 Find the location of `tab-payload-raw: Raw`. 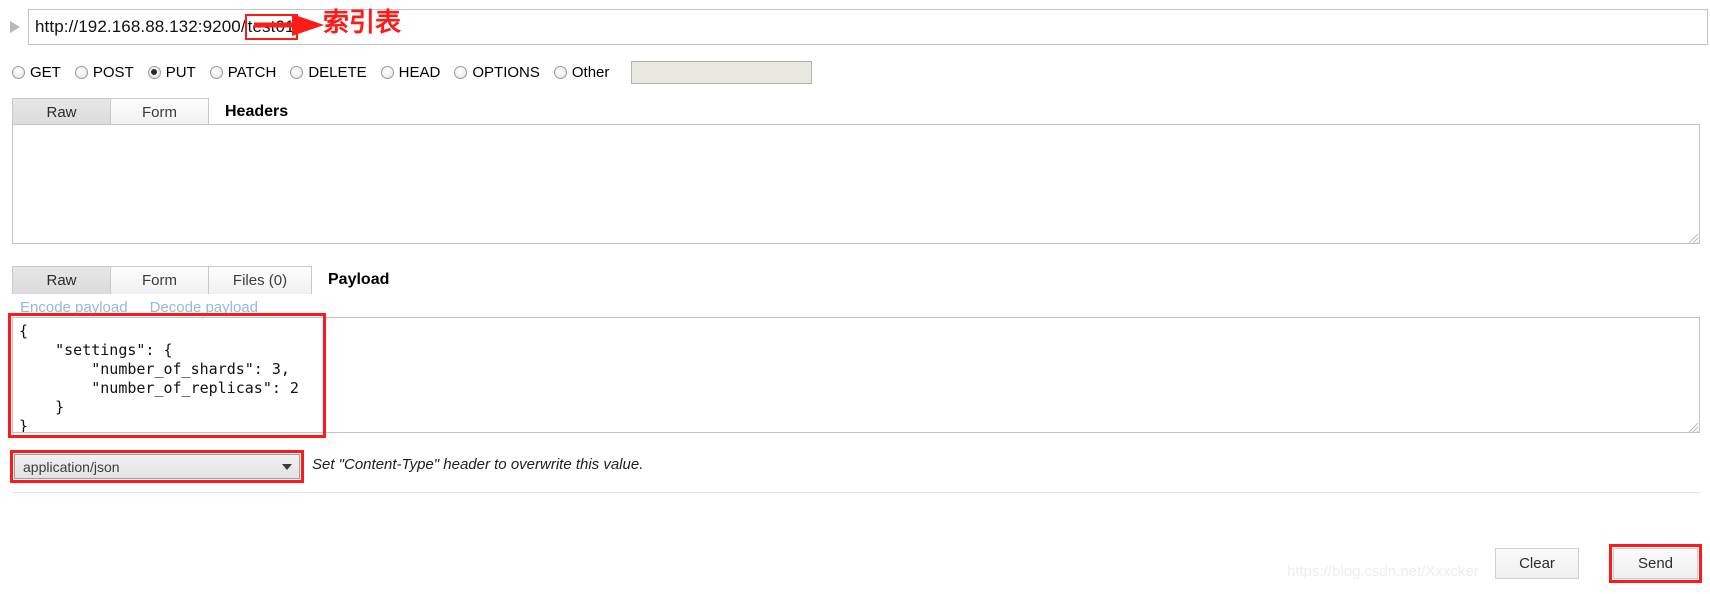

tab-payload-raw: Raw is located at coordinates (61, 280).